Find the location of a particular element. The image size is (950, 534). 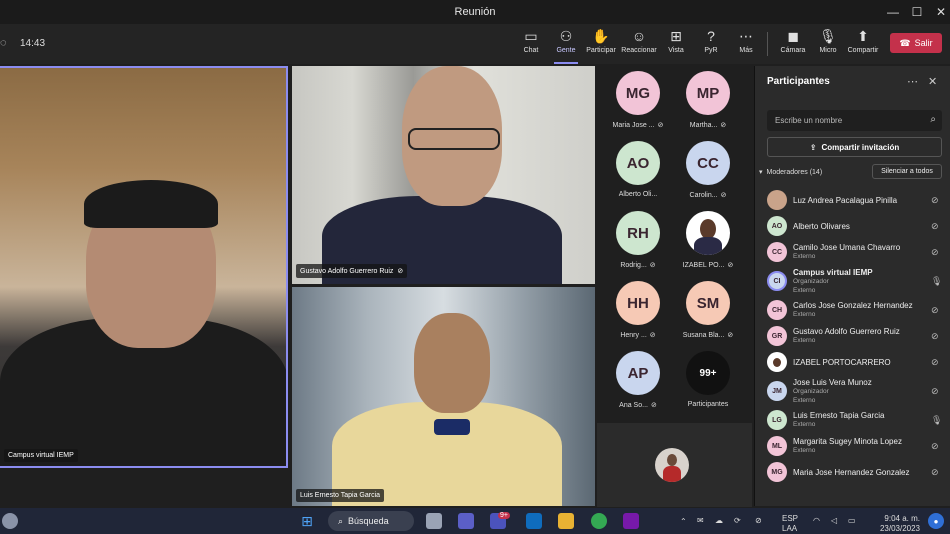

mic-off-icon: 🎙 is located at coordinates (828, 36).